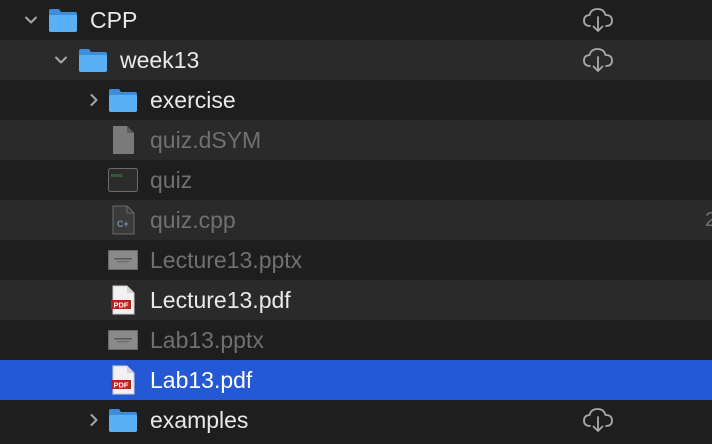 The height and width of the screenshot is (444, 712). What do you see at coordinates (356, 140) in the screenshot?
I see `tree-row-quiz-dsym: quiz.dSYM` at bounding box center [356, 140].